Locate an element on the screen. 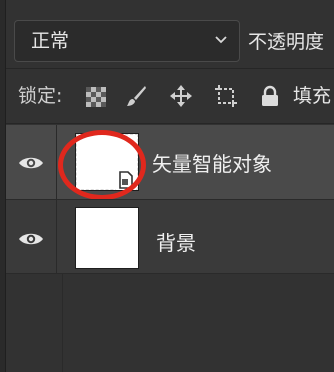 The image size is (334, 372). layer-name: 背景 is located at coordinates (176, 243).